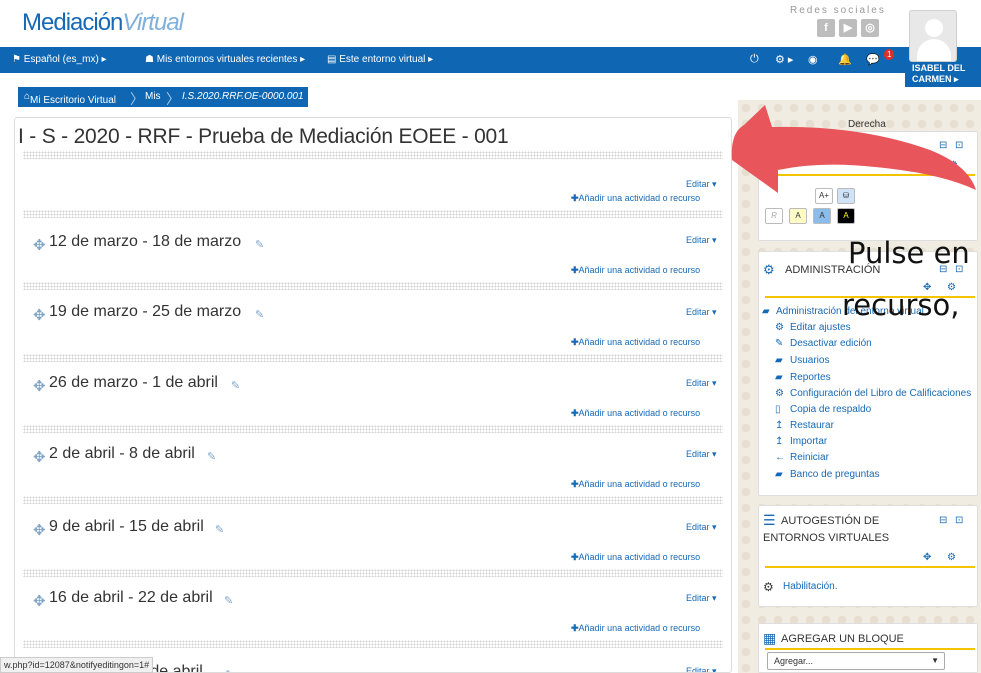  I want to click on block-underline, so click(870, 175).